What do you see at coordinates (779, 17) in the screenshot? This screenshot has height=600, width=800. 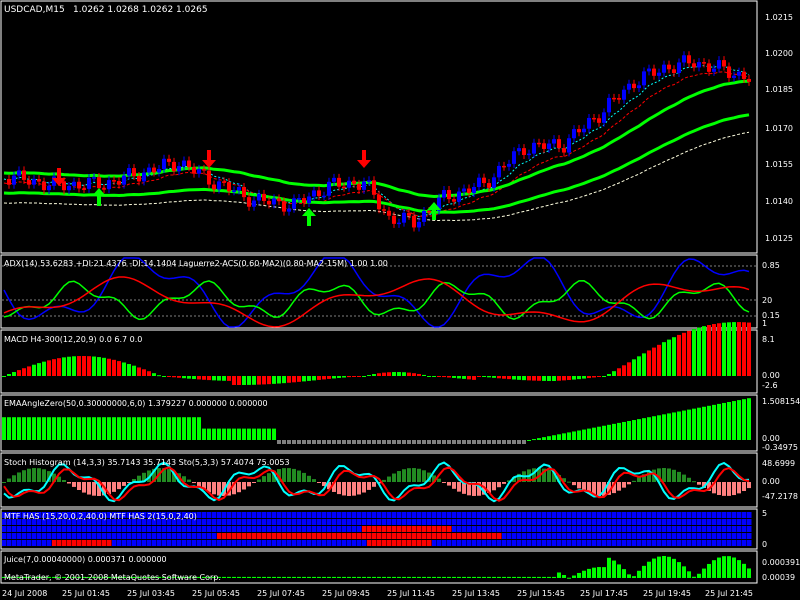 I see `price-label: 1.0215` at bounding box center [779, 17].